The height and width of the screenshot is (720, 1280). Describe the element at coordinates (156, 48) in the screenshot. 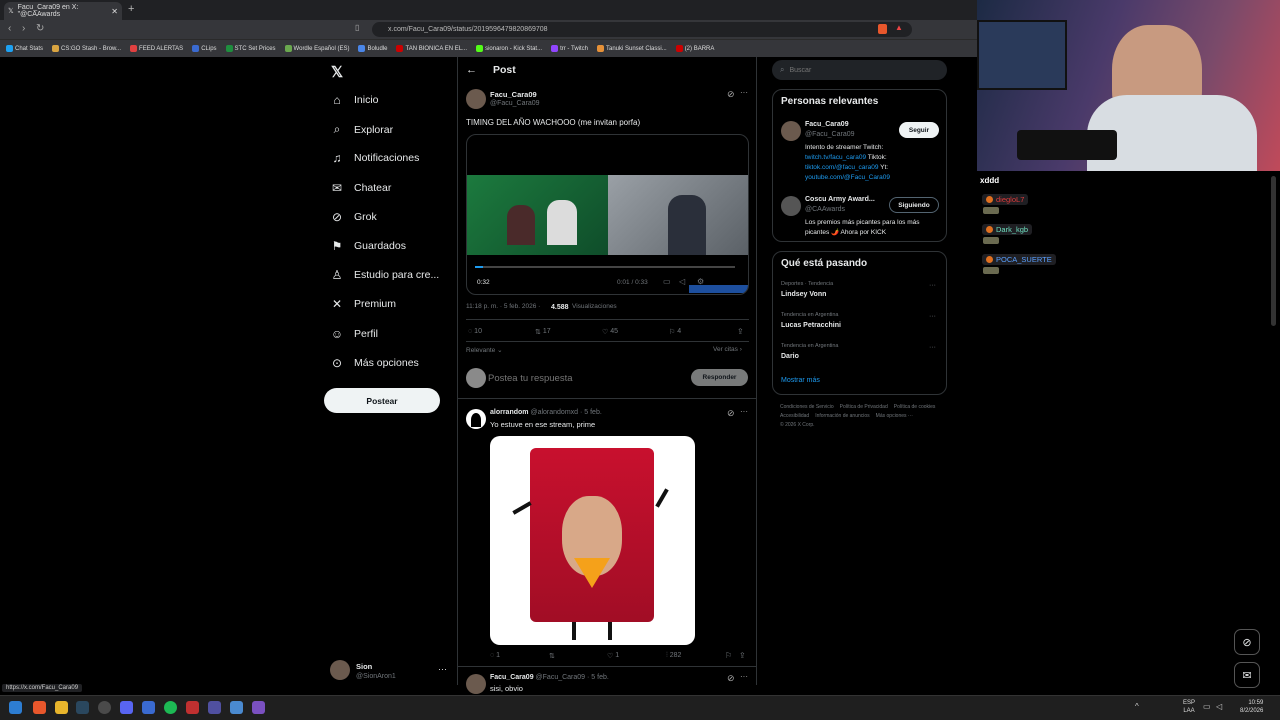

I see `bookmark-item: FEED ALERTAS` at that location.